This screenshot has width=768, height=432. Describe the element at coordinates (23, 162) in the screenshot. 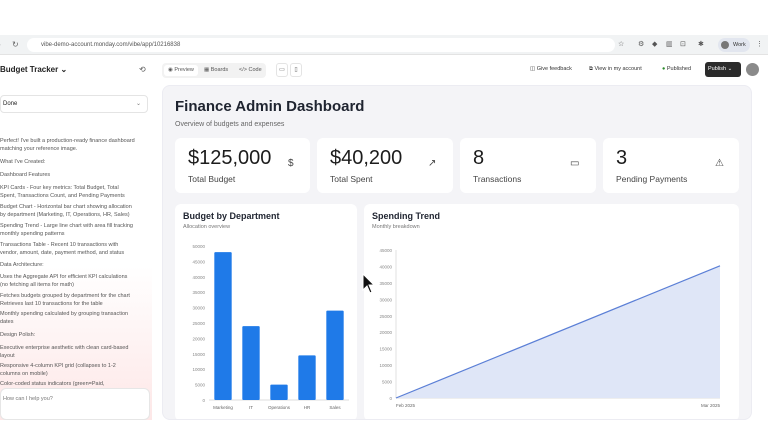

I see `message-line: What I've Created:` at that location.